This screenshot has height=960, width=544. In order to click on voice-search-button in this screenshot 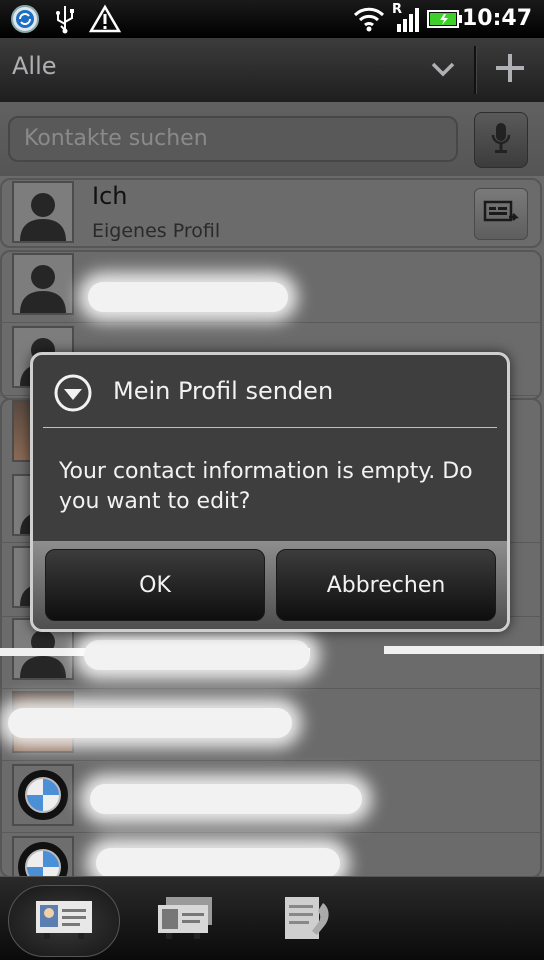, I will do `click(501, 140)`.